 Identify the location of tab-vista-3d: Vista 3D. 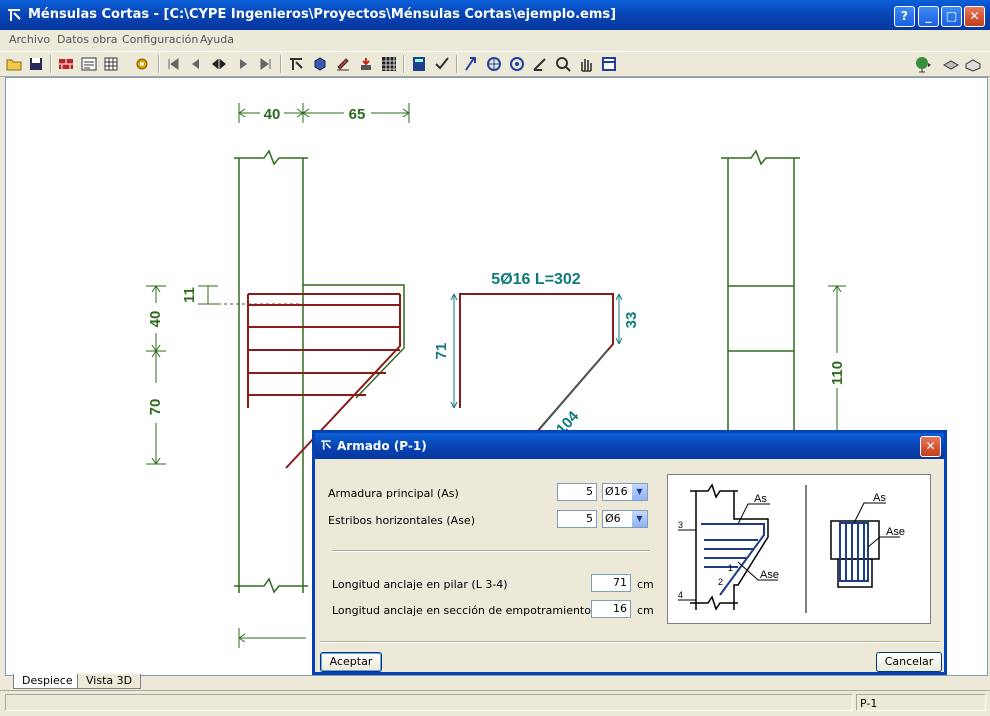
(109, 681).